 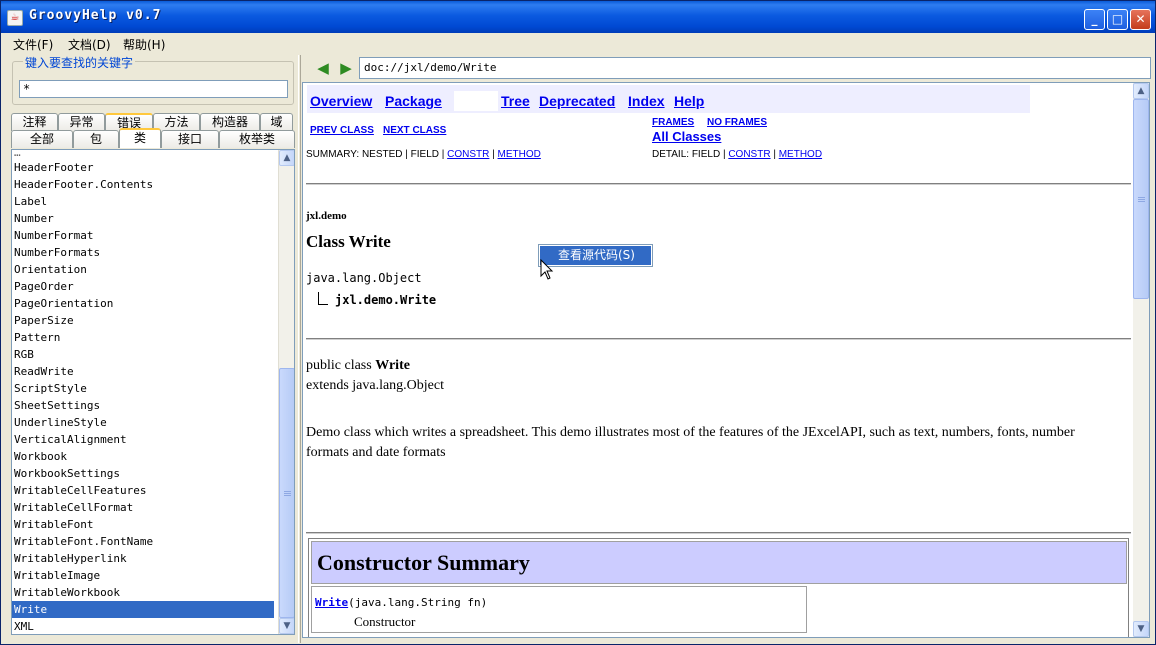 I want to click on this-class: jxl.demo.Write, so click(x=386, y=300).